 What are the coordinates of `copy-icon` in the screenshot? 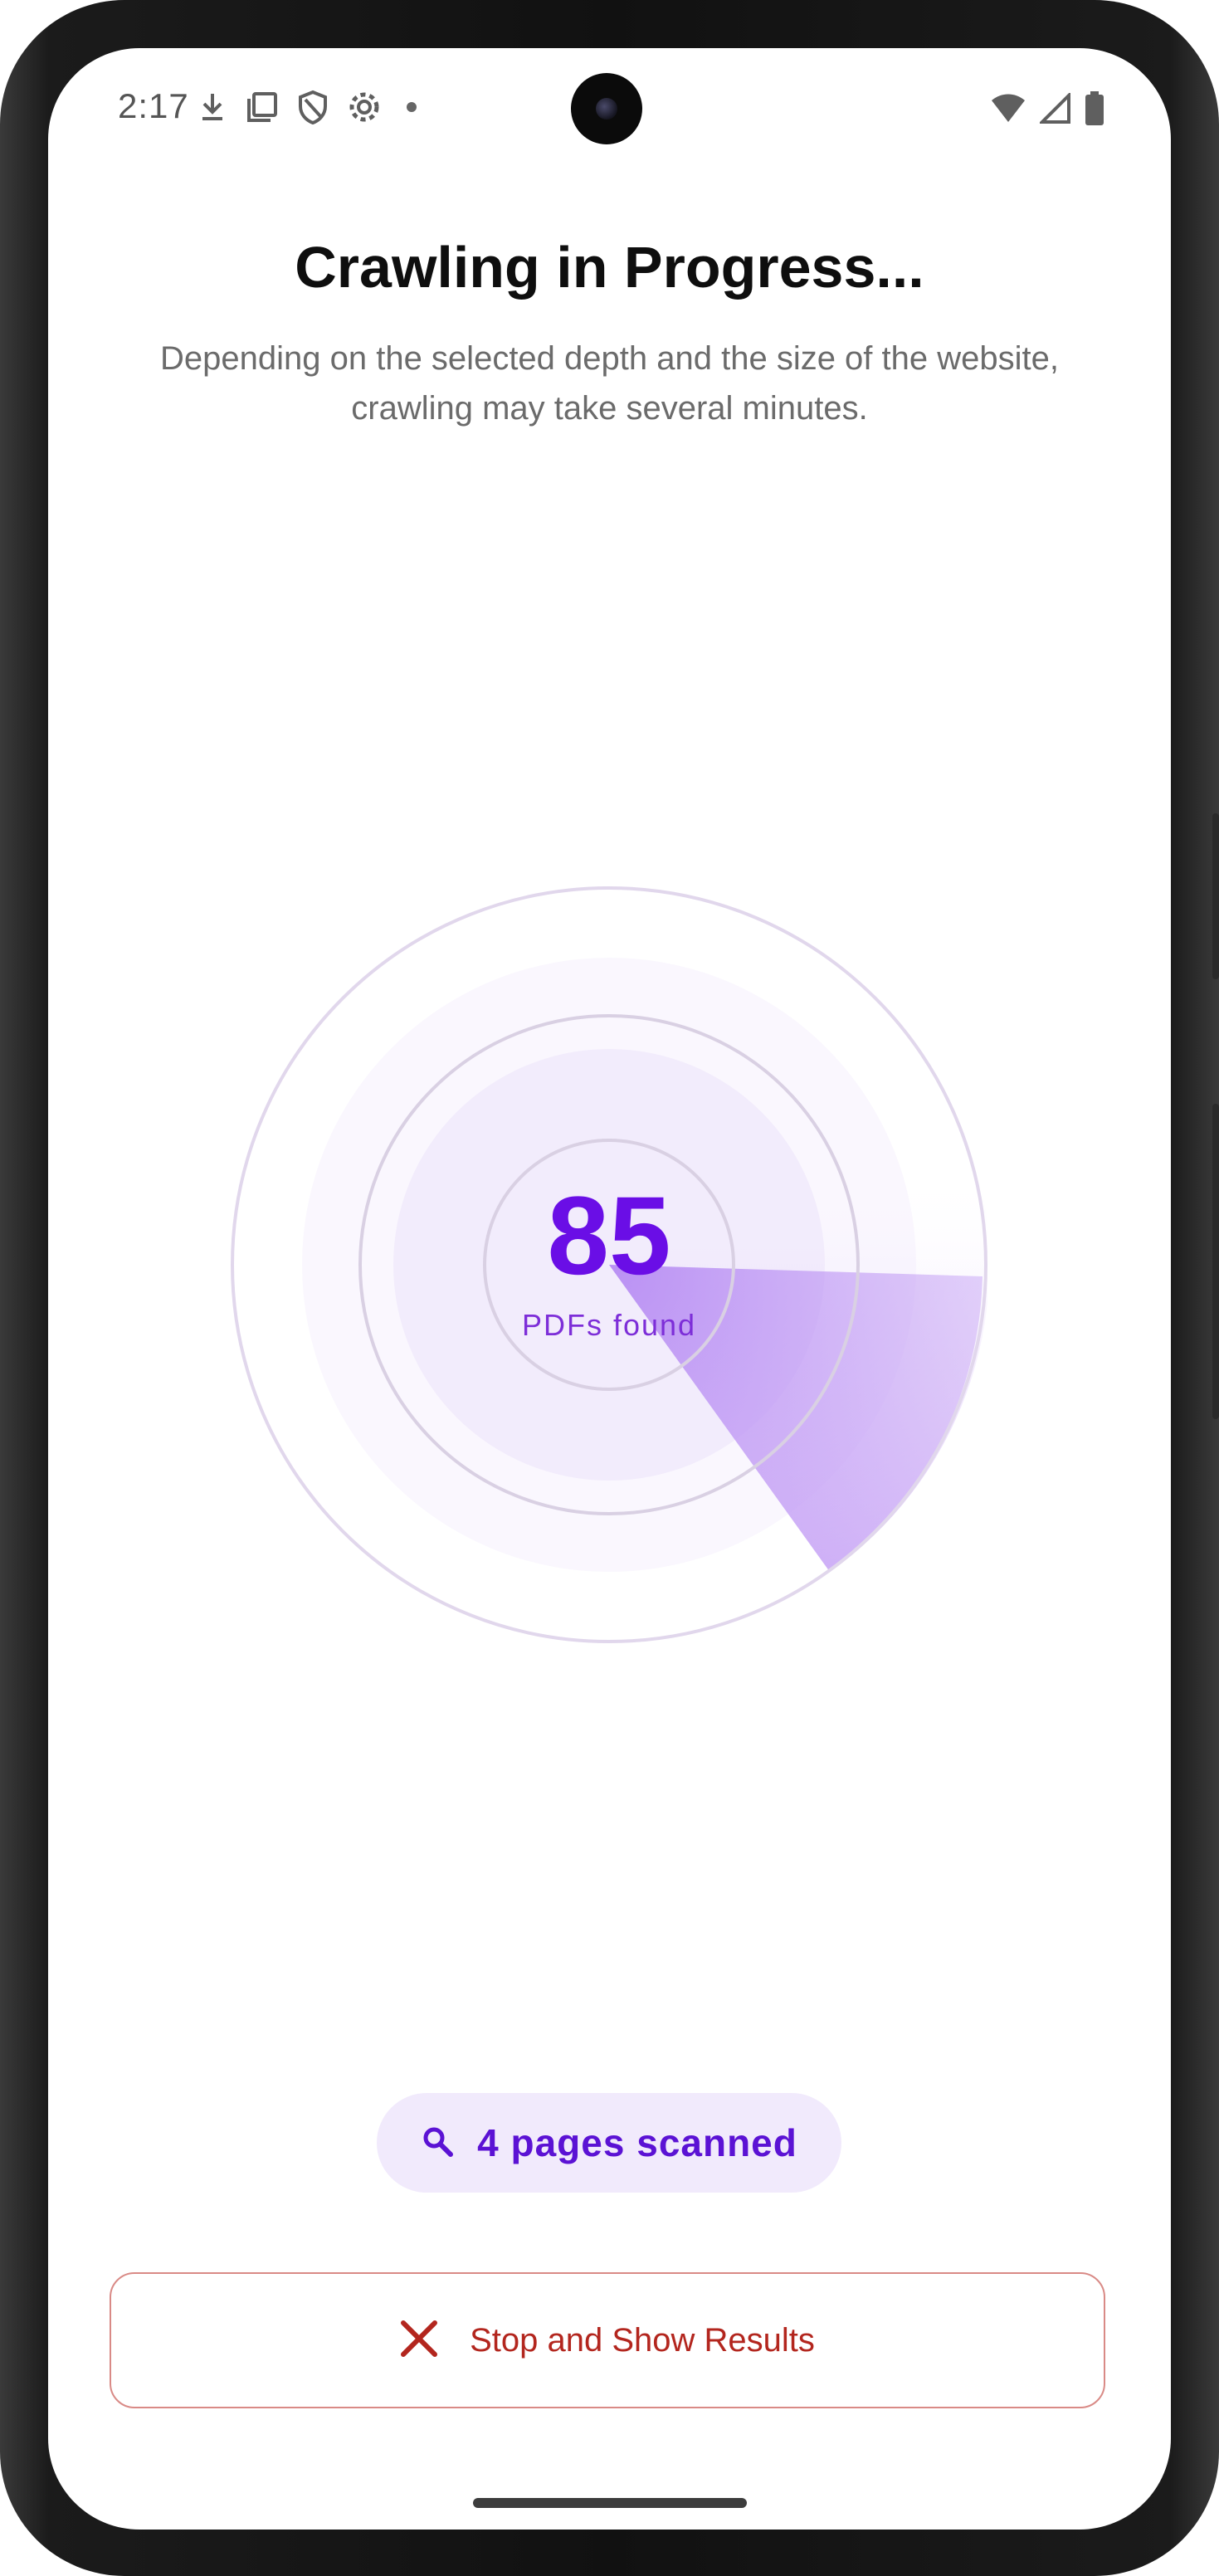 It's located at (263, 107).